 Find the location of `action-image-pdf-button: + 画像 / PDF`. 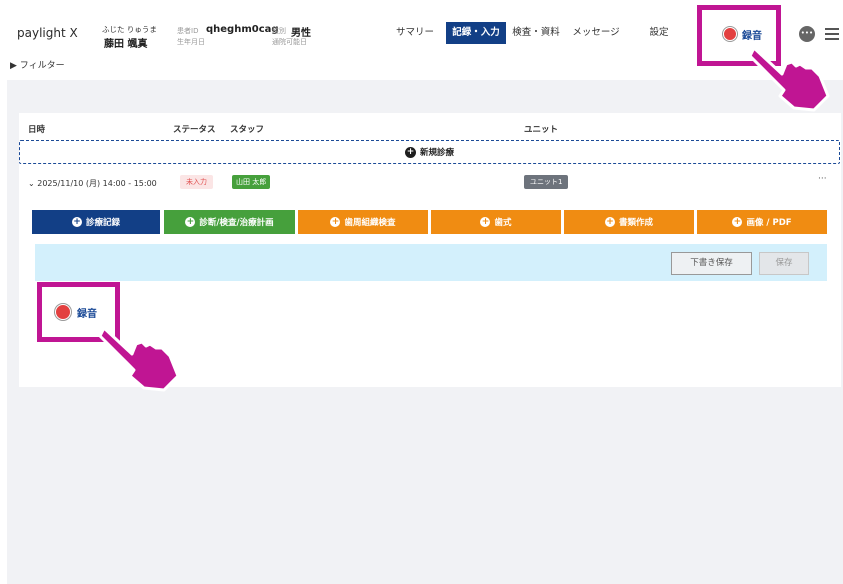

action-image-pdf-button: + 画像 / PDF is located at coordinates (762, 222).